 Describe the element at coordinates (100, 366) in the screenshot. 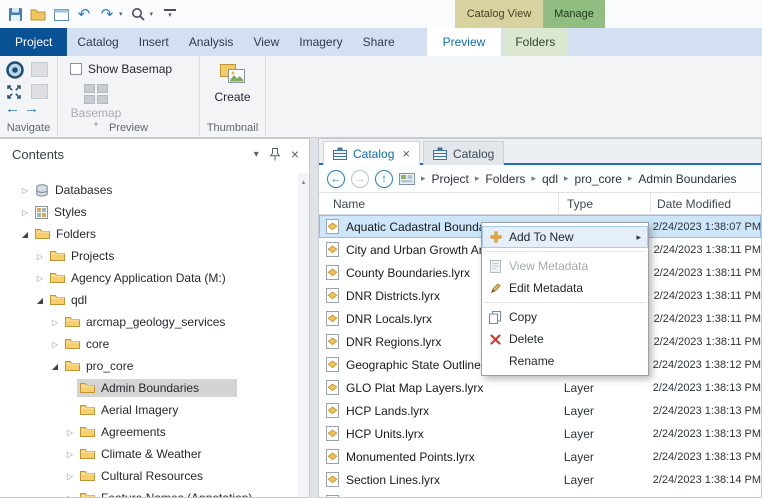

I see `tree-node: pro_core` at that location.